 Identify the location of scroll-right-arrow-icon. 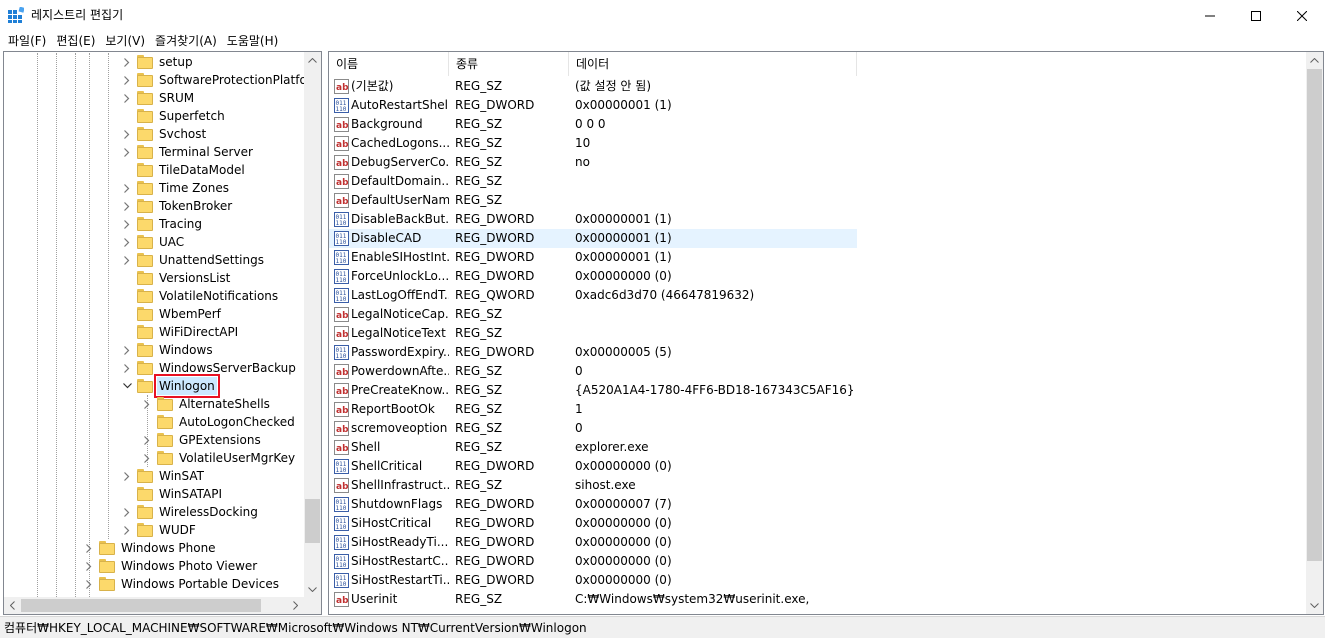
(295, 605).